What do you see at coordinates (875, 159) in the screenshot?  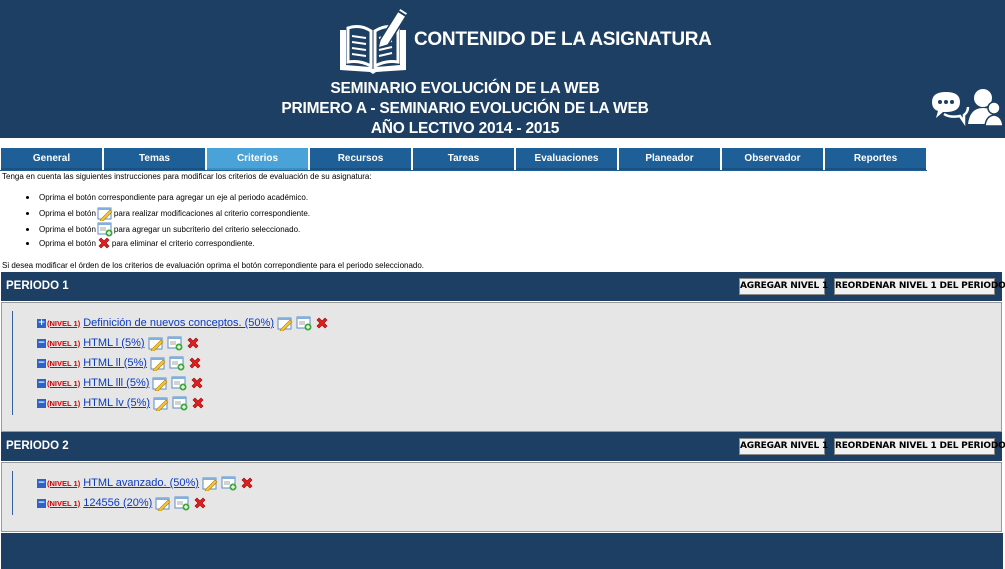 I see `tab-reportes: Reportes` at bounding box center [875, 159].